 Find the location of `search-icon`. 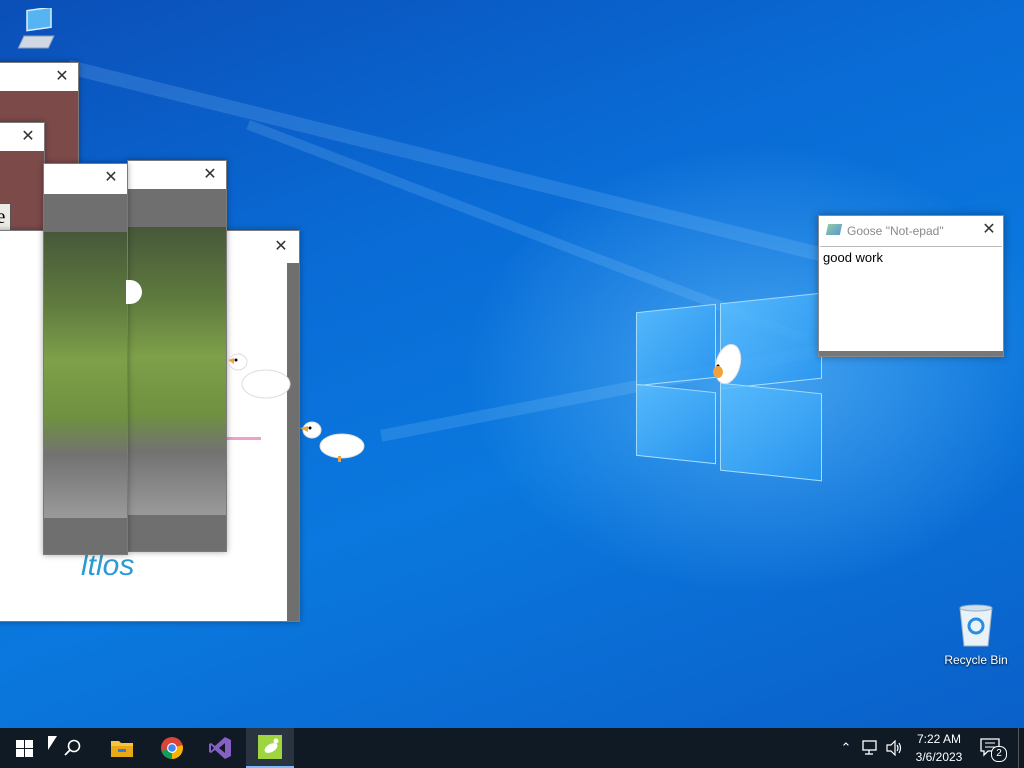

search-icon is located at coordinates (72, 747).